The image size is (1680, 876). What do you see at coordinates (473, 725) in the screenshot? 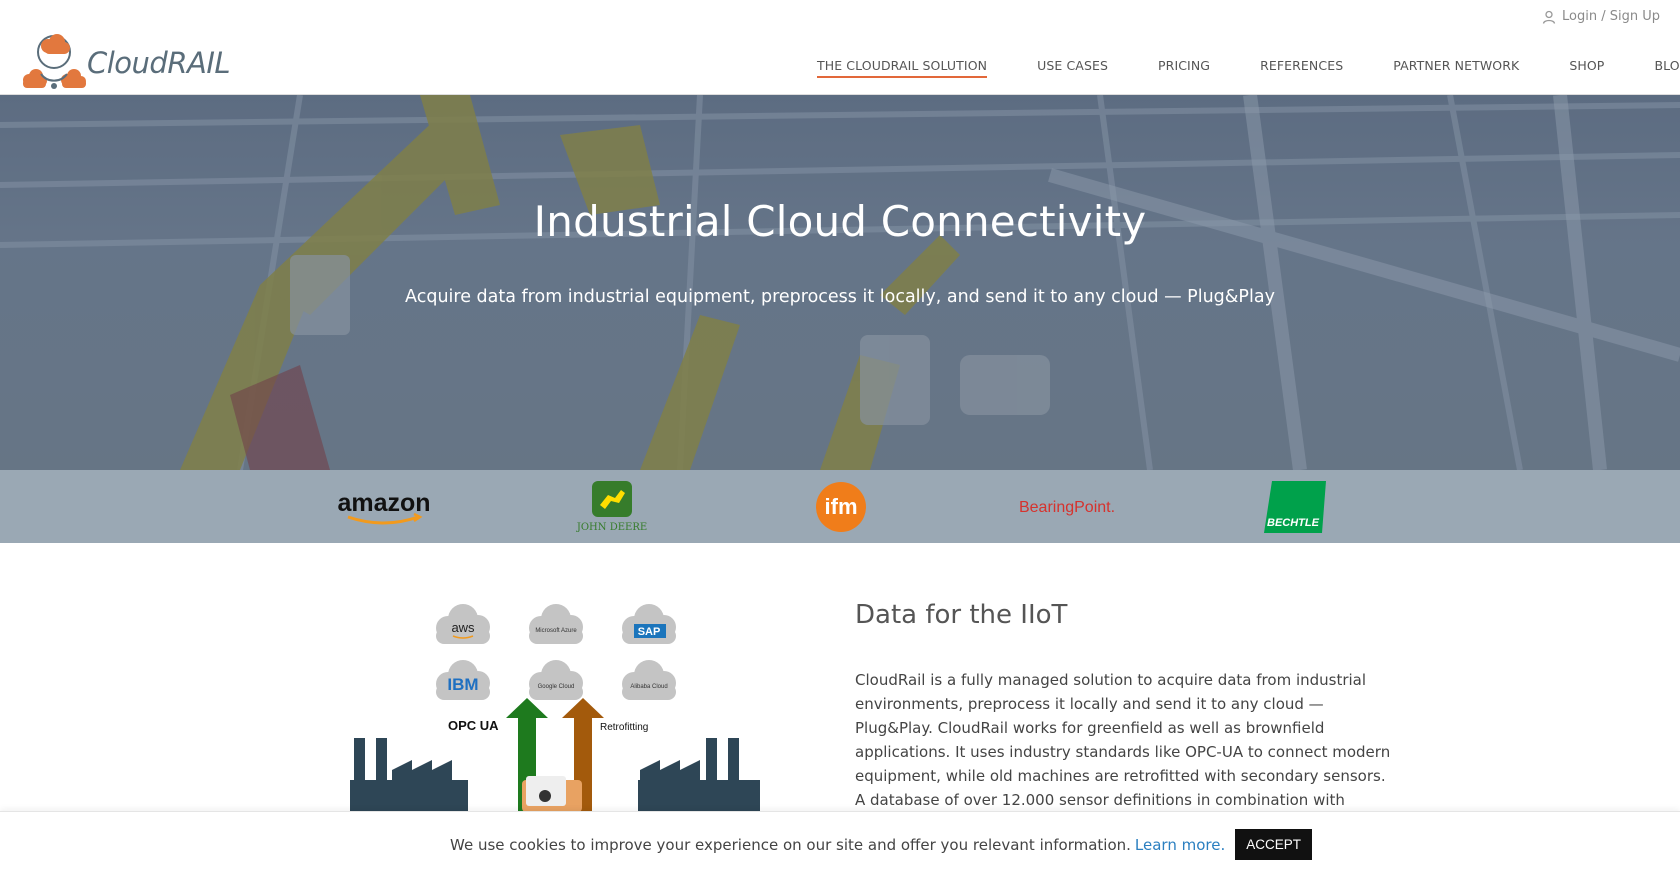
I see `opc-ua-label: OPC UA` at bounding box center [473, 725].